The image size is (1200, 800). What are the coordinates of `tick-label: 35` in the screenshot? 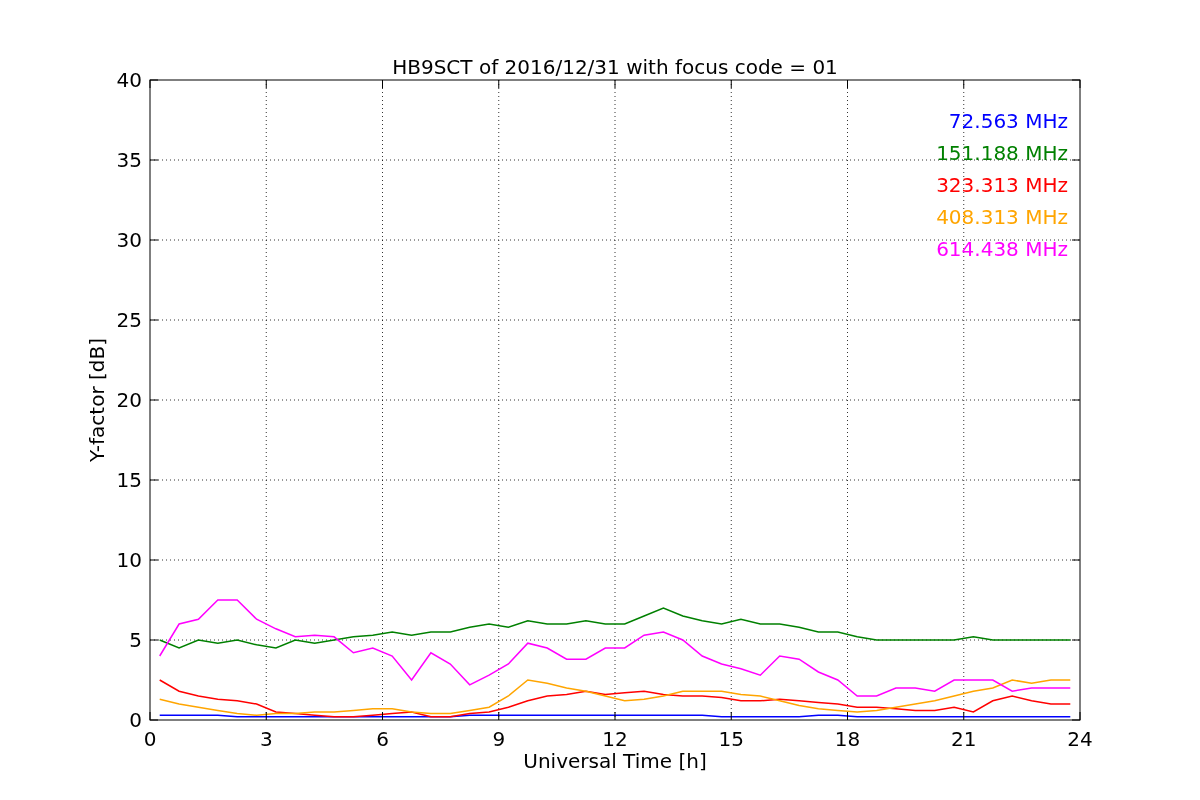 It's located at (129, 160).